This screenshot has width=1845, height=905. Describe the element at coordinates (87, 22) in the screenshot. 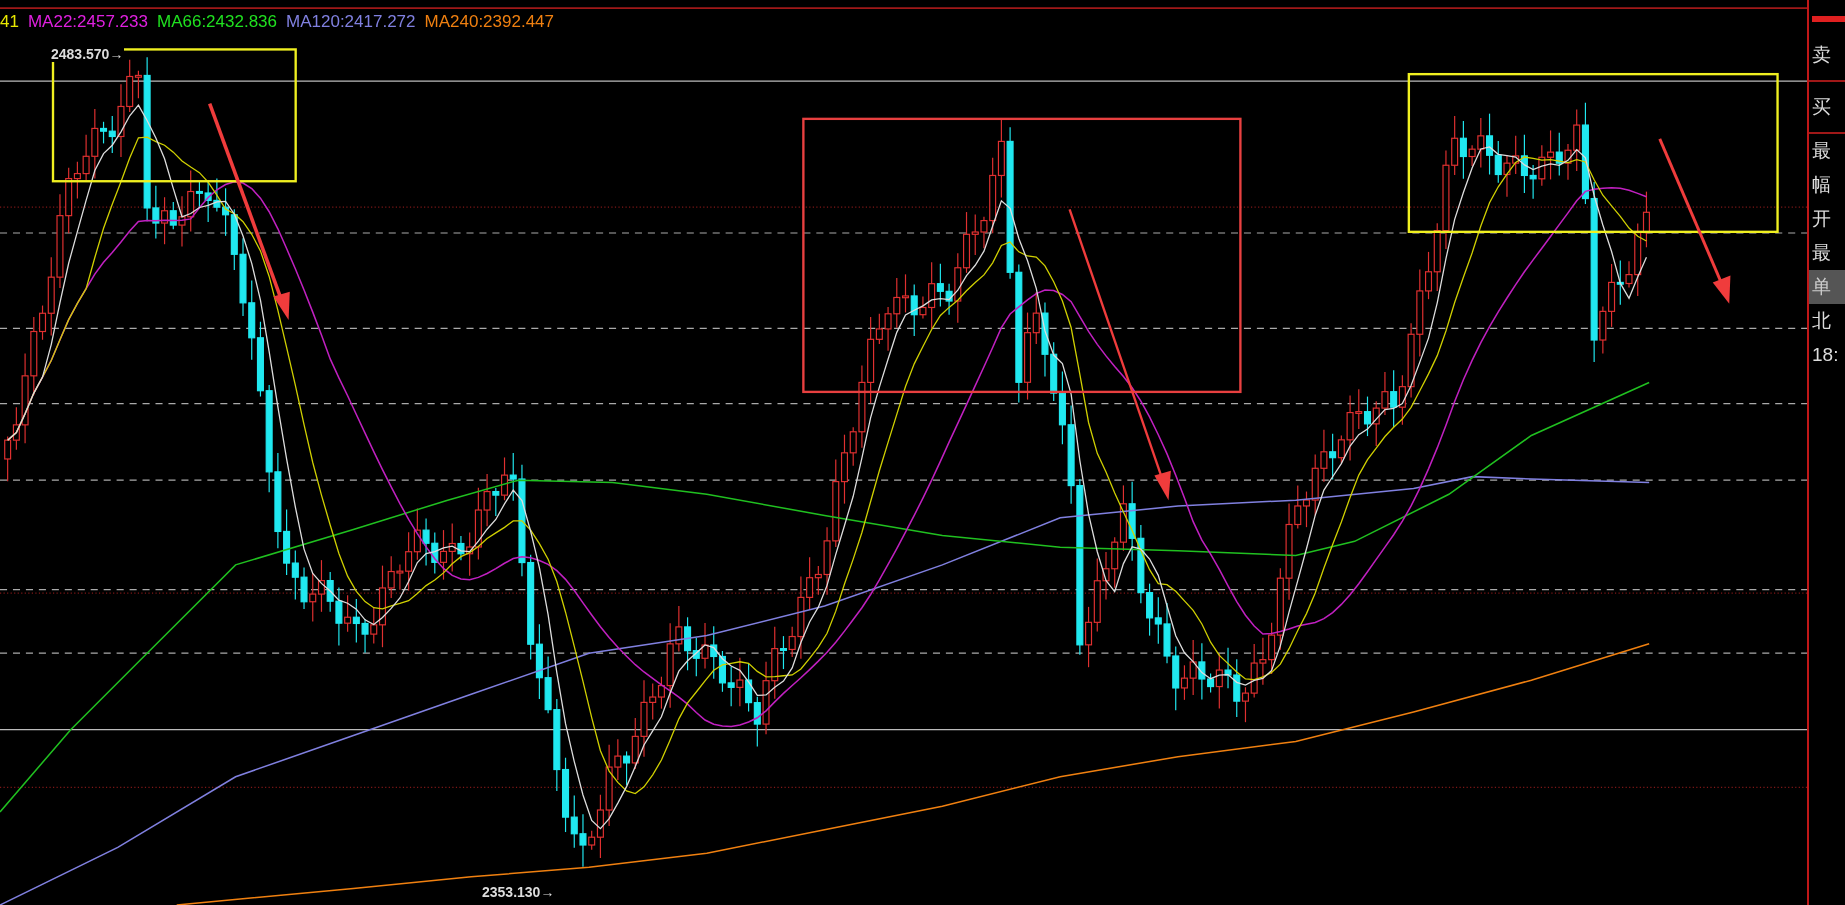

I see `moving-average-legend: MA22:2457.233` at that location.